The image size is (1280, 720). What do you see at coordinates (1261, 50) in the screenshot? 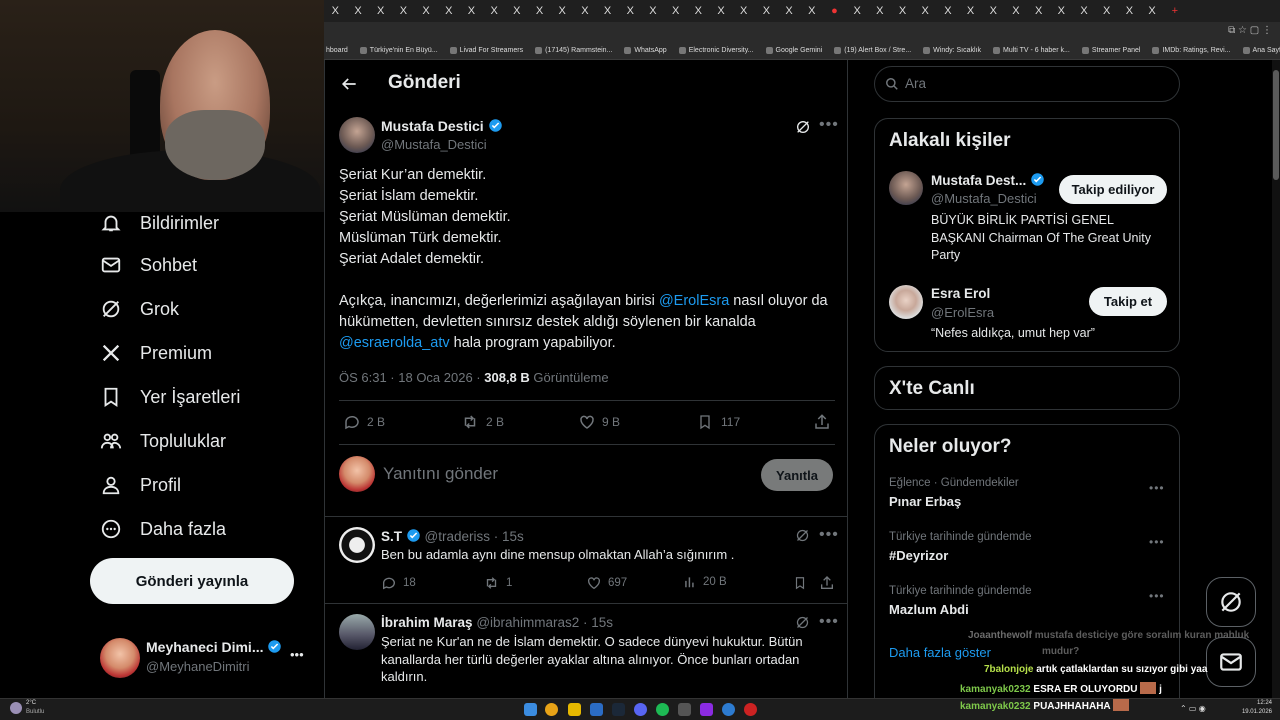
I see `bookmark-item: Ana Sayfa • HBO Max` at bounding box center [1261, 50].